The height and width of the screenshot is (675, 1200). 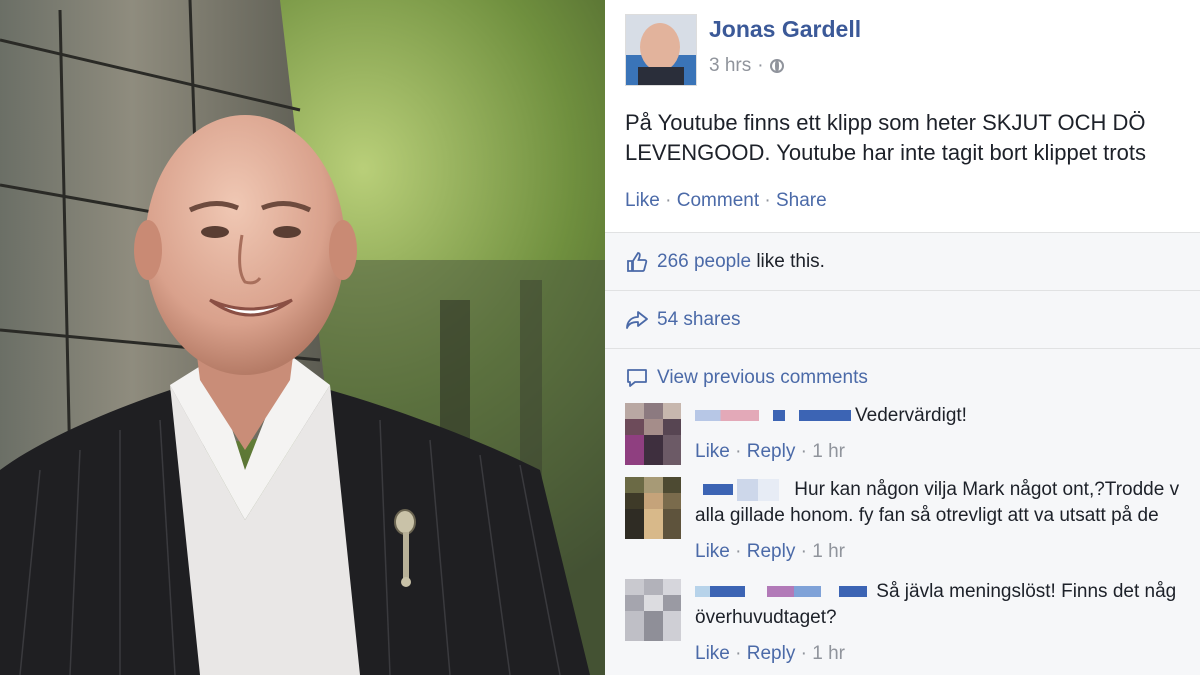 I want to click on comment-link: Comment, so click(x=718, y=200).